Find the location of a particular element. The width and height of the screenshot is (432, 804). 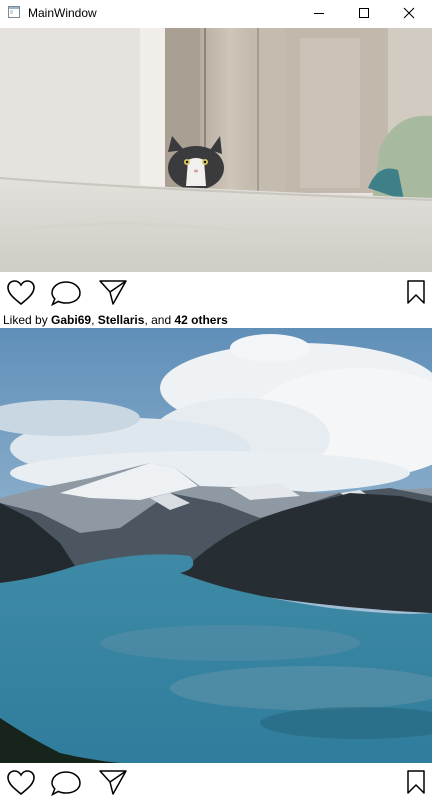

close-button is located at coordinates (409, 13).